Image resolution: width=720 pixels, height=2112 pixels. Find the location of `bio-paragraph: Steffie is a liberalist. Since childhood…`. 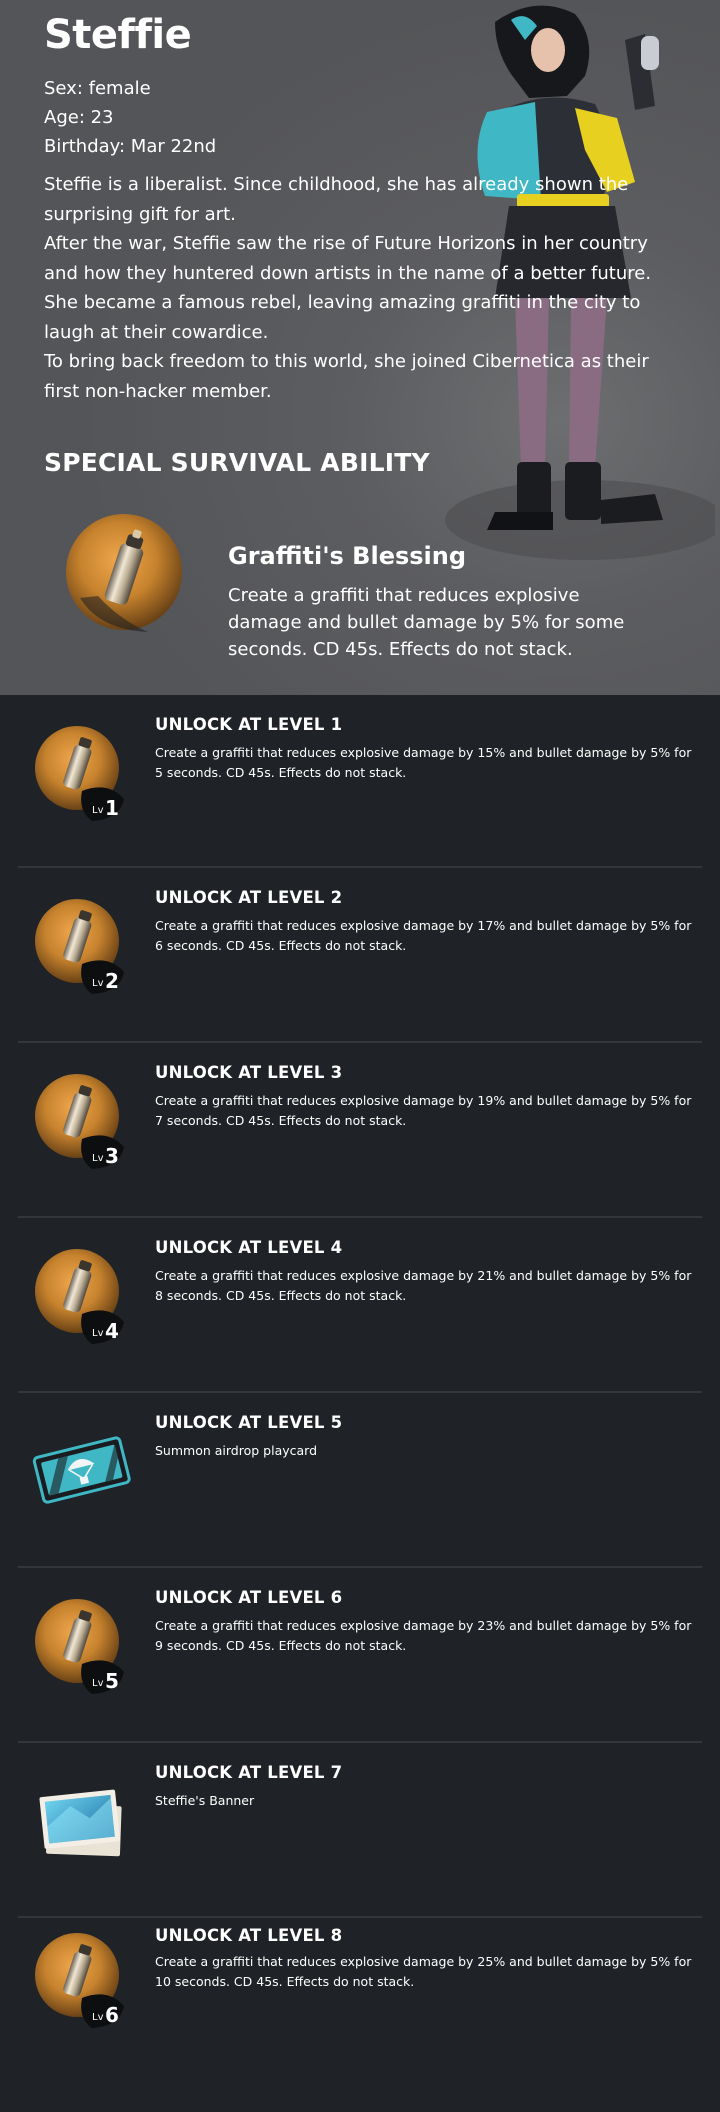

bio-paragraph: Steffie is a liberalist. Since childhood… is located at coordinates (336, 199).